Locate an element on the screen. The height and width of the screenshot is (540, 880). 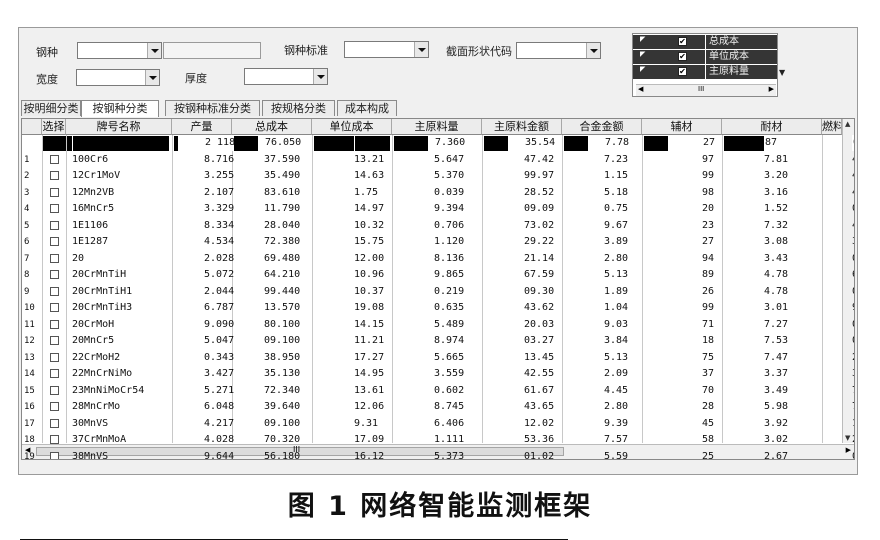
metric-item: ◤ ✔ 单位成本 is located at coordinates (705, 57).